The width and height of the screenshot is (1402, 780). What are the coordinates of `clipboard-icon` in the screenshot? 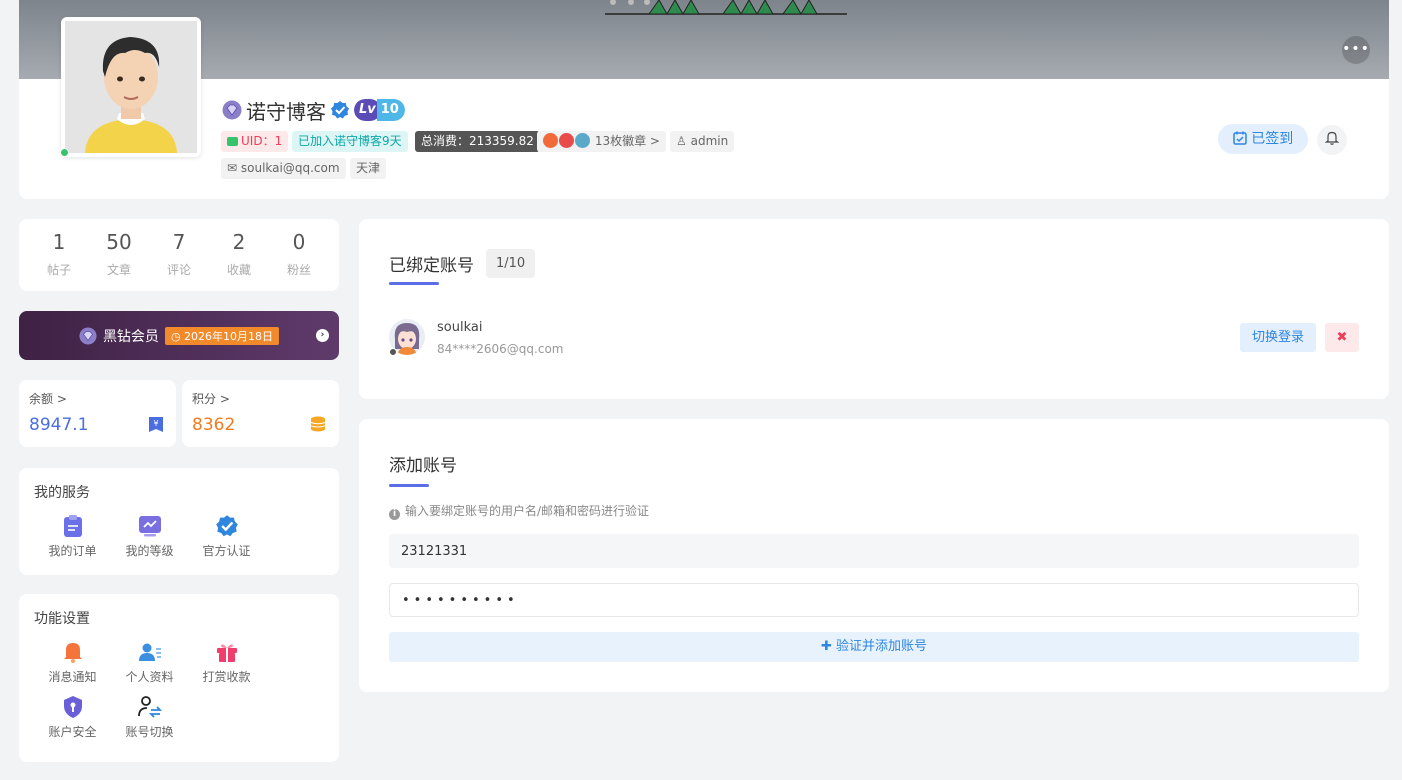 It's located at (72, 526).